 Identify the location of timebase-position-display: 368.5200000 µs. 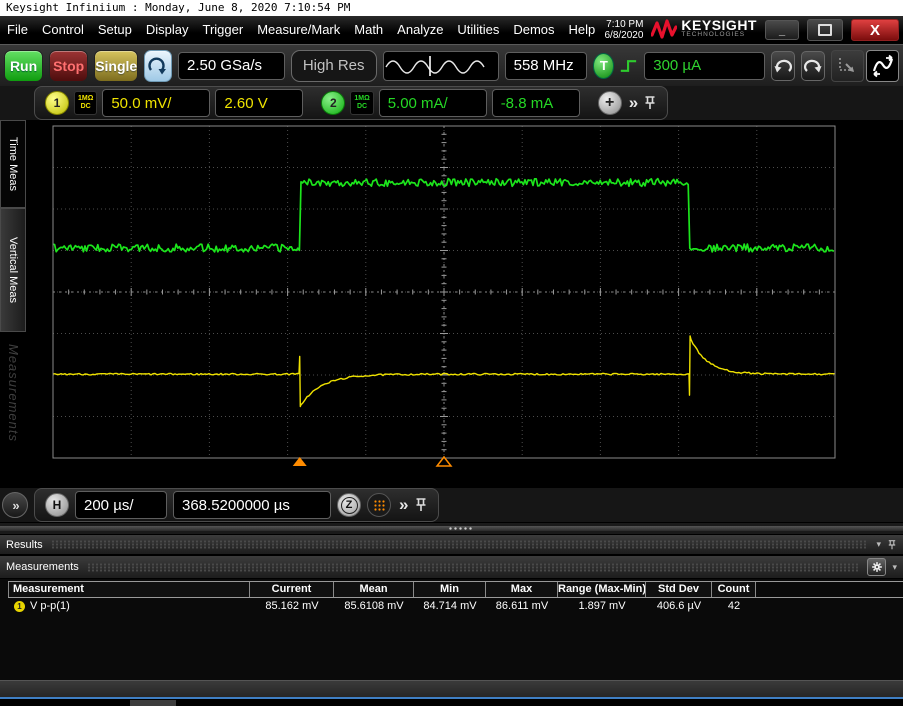
(252, 505).